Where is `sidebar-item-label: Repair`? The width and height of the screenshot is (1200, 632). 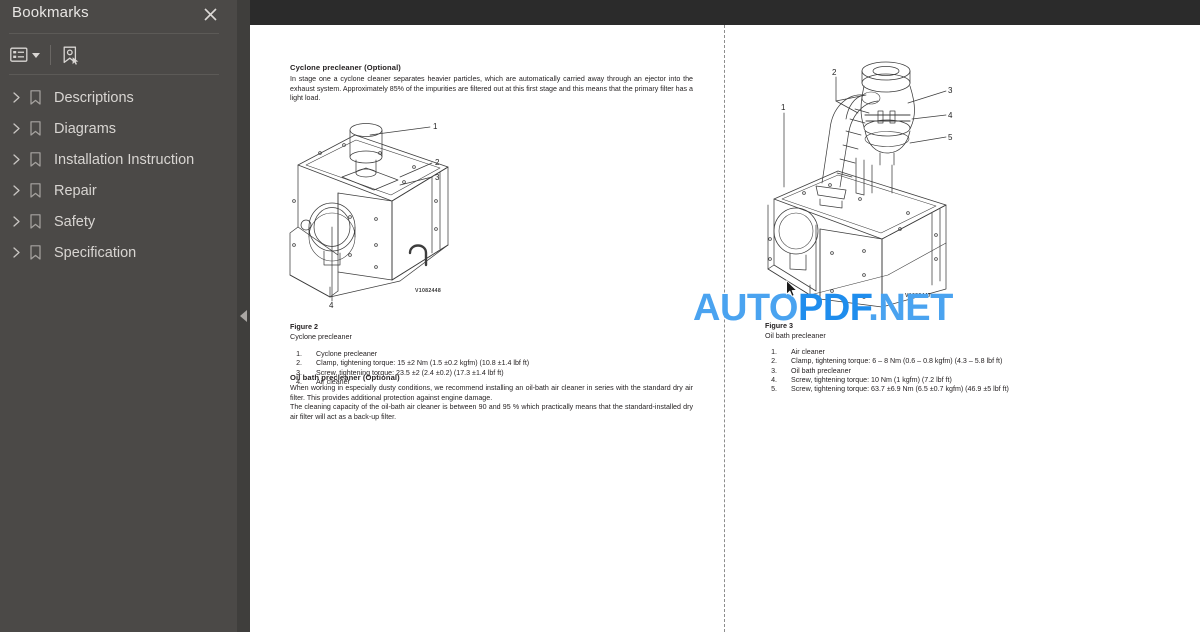 sidebar-item-label: Repair is located at coordinates (75, 190).